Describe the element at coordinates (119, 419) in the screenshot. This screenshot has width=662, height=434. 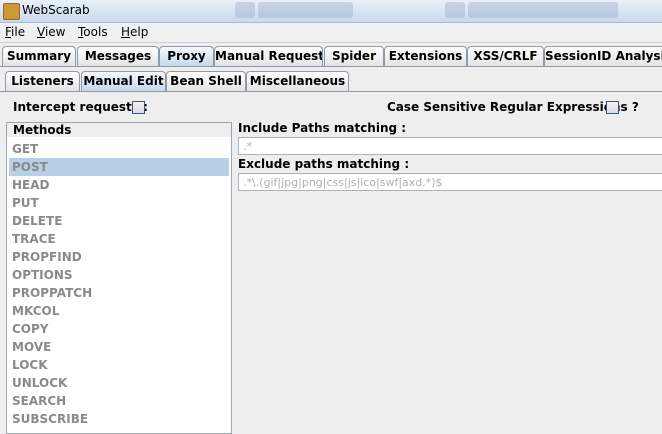
I see `method-item-subscribe: SUBSCRIBE` at that location.